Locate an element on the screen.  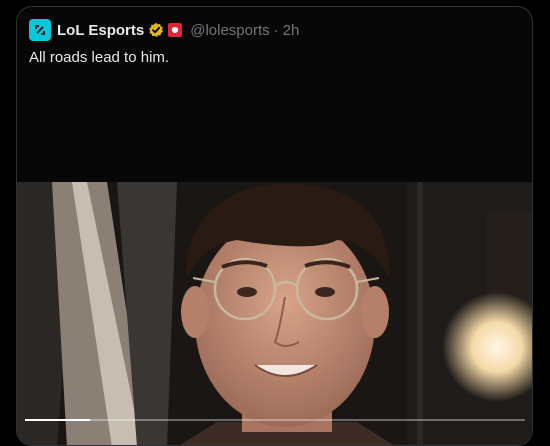
affiliate-badge-icon is located at coordinates (175, 30).